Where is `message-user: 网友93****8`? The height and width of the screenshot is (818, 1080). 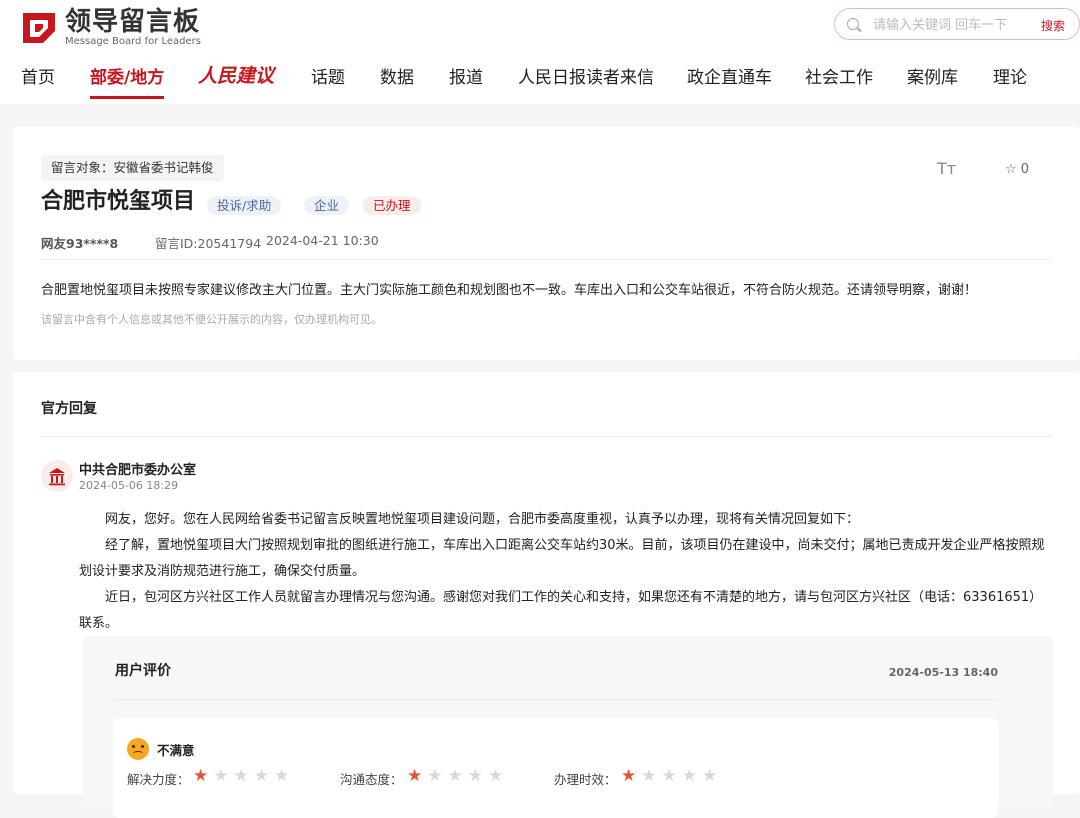 message-user: 网友93****8 is located at coordinates (80, 243).